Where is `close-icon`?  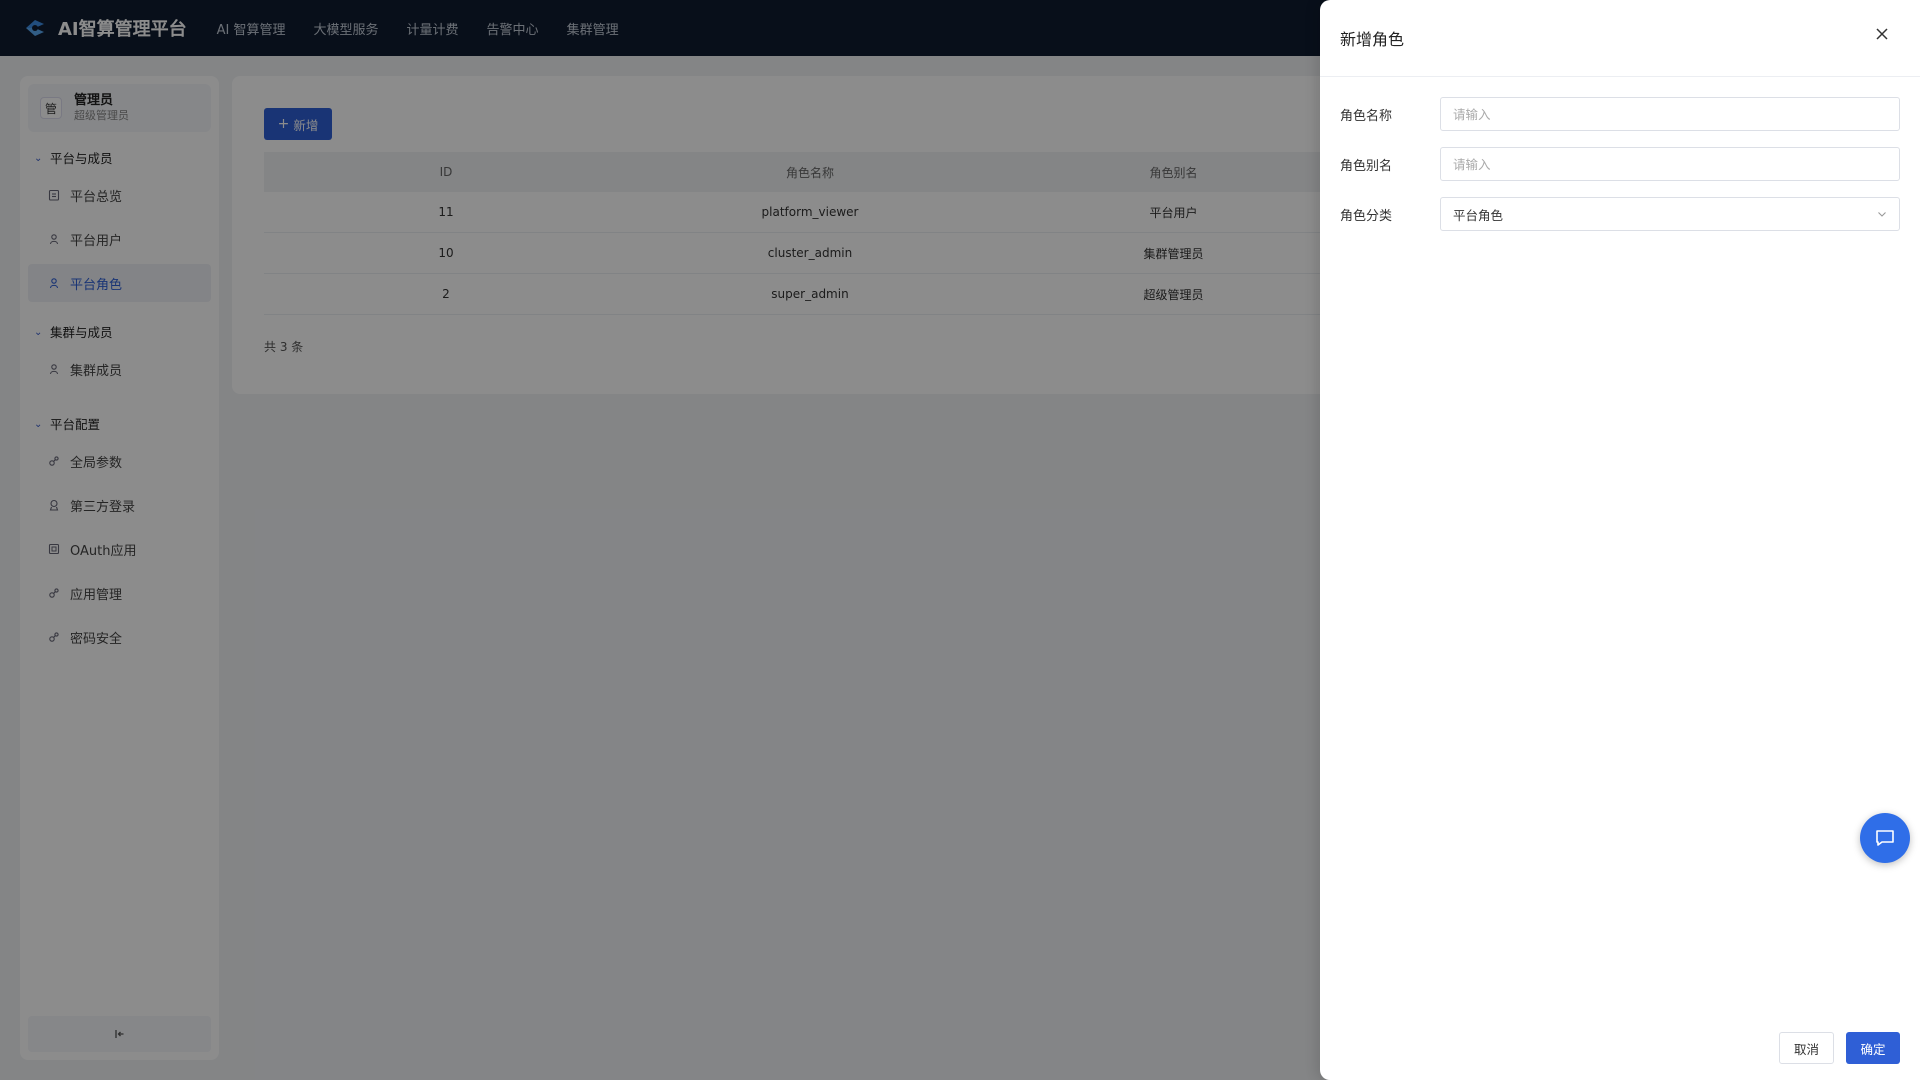
close-icon is located at coordinates (1882, 34).